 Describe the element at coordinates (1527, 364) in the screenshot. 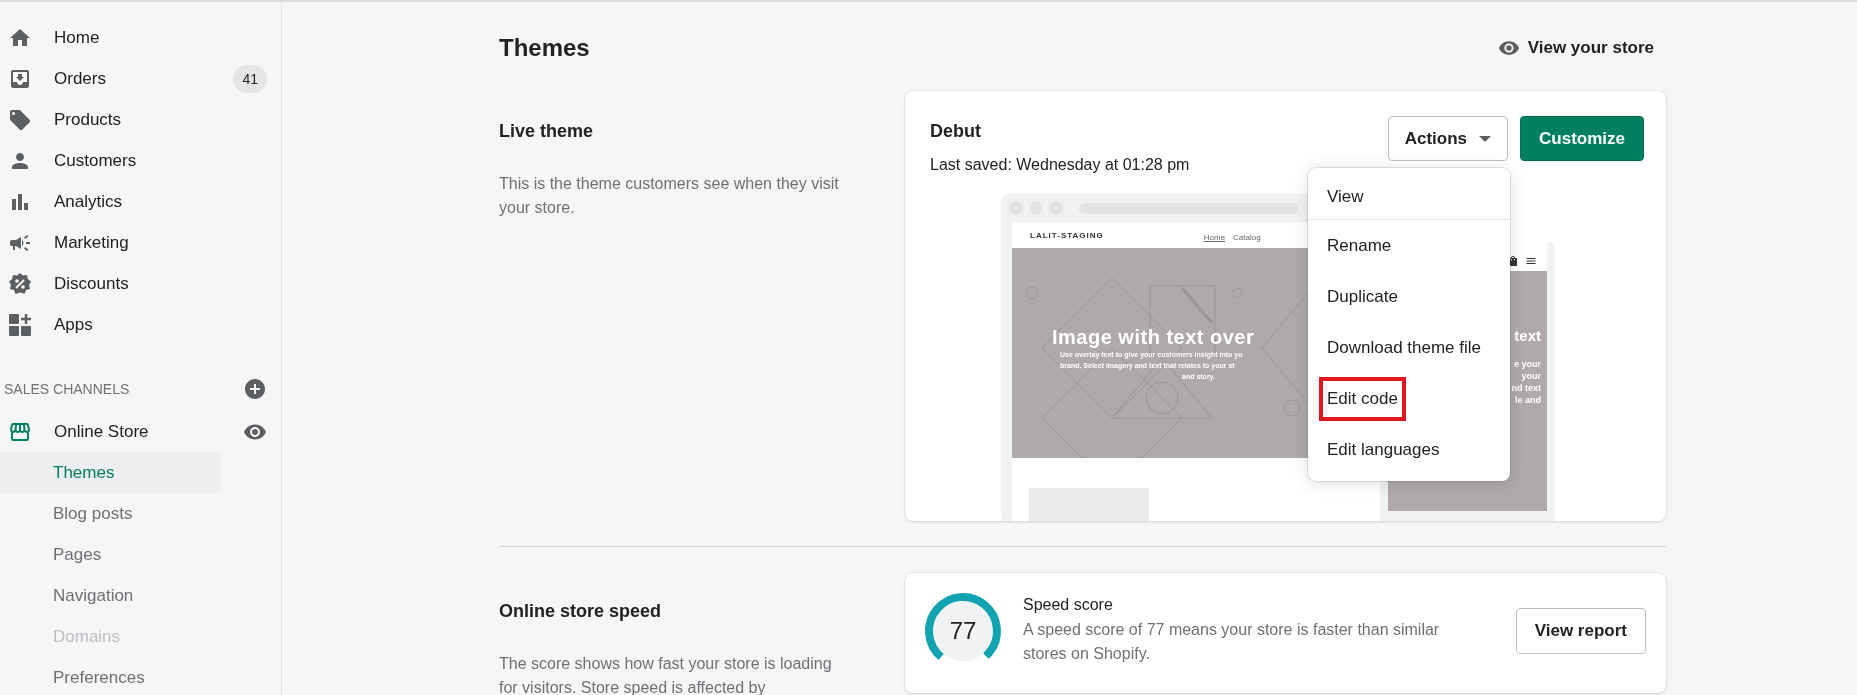

I see `hero-text: e your` at that location.